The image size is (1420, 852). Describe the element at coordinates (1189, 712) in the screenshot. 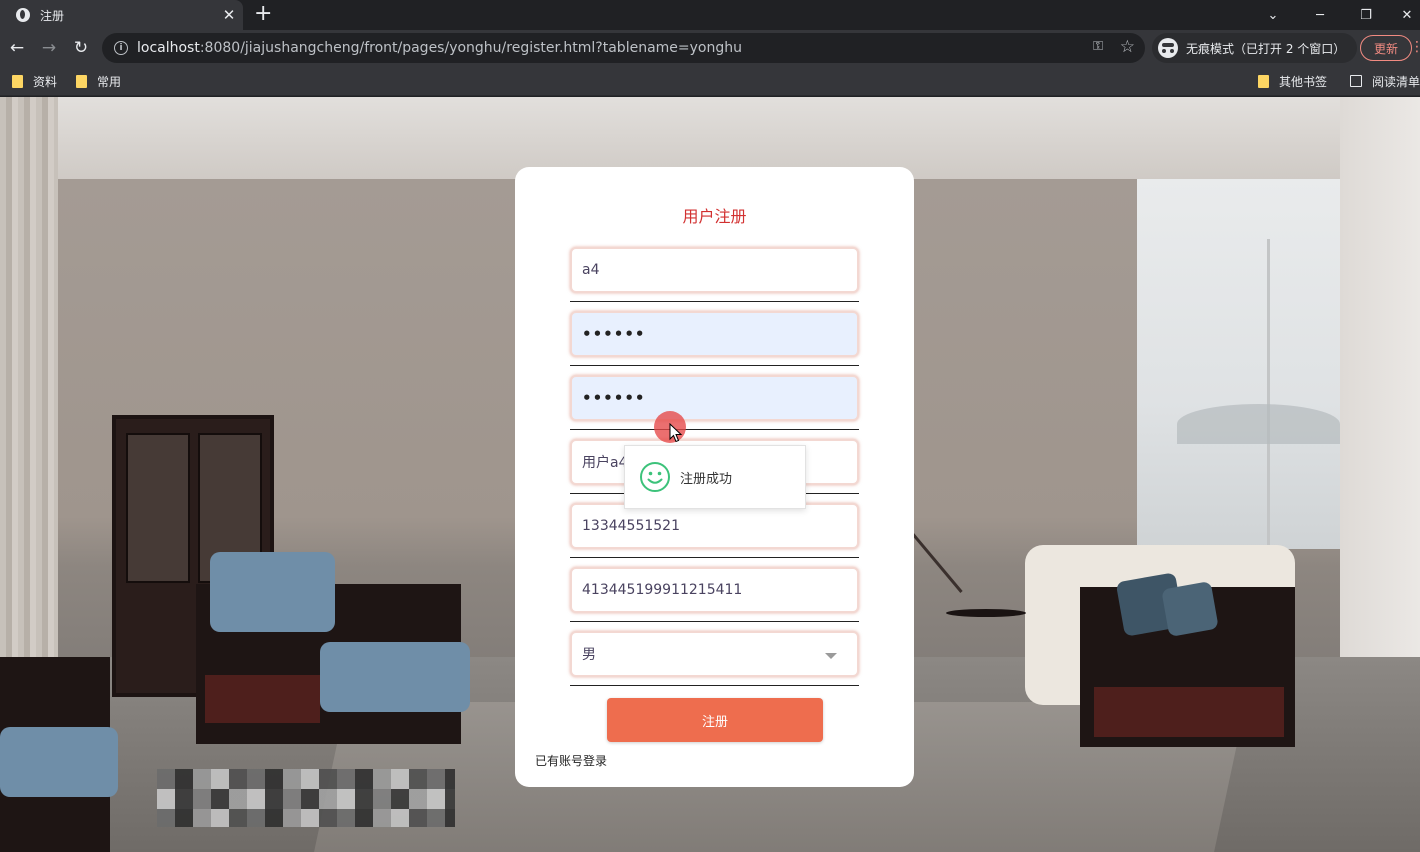

I see `background-sofa-base` at that location.